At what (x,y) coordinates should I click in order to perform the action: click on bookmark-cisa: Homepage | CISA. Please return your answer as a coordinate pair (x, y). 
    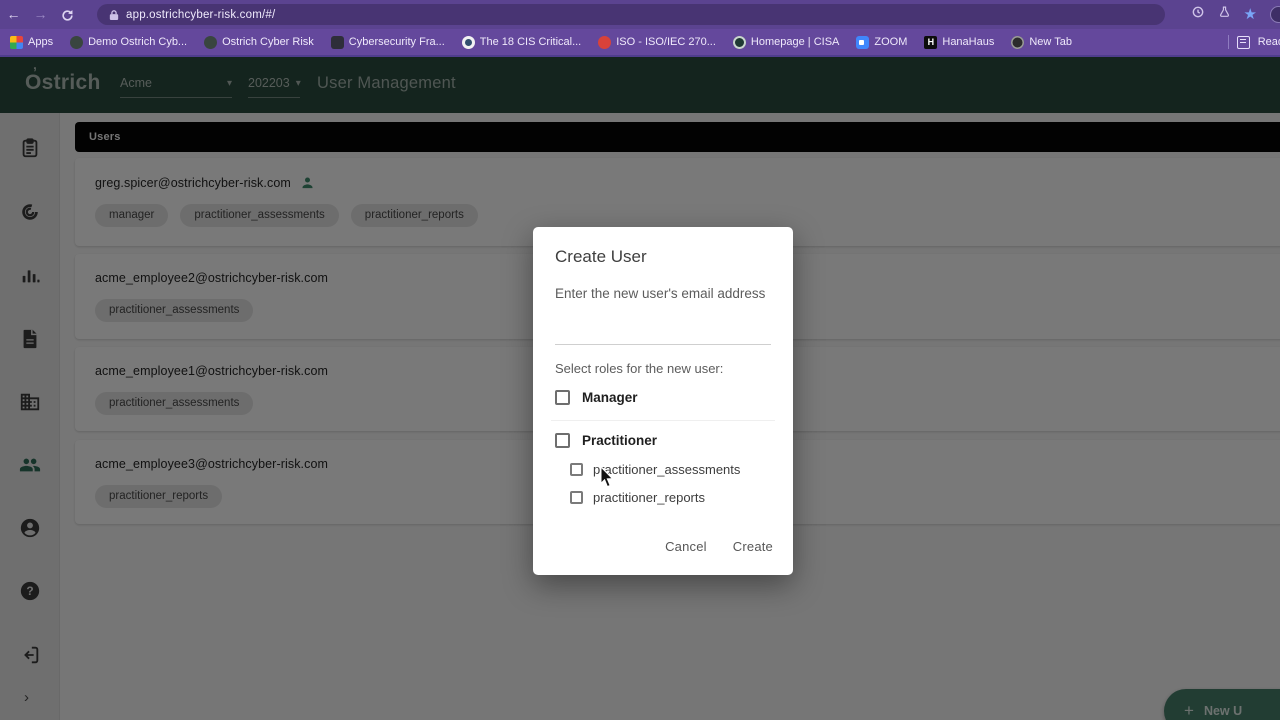
    Looking at the image, I should click on (785, 42).